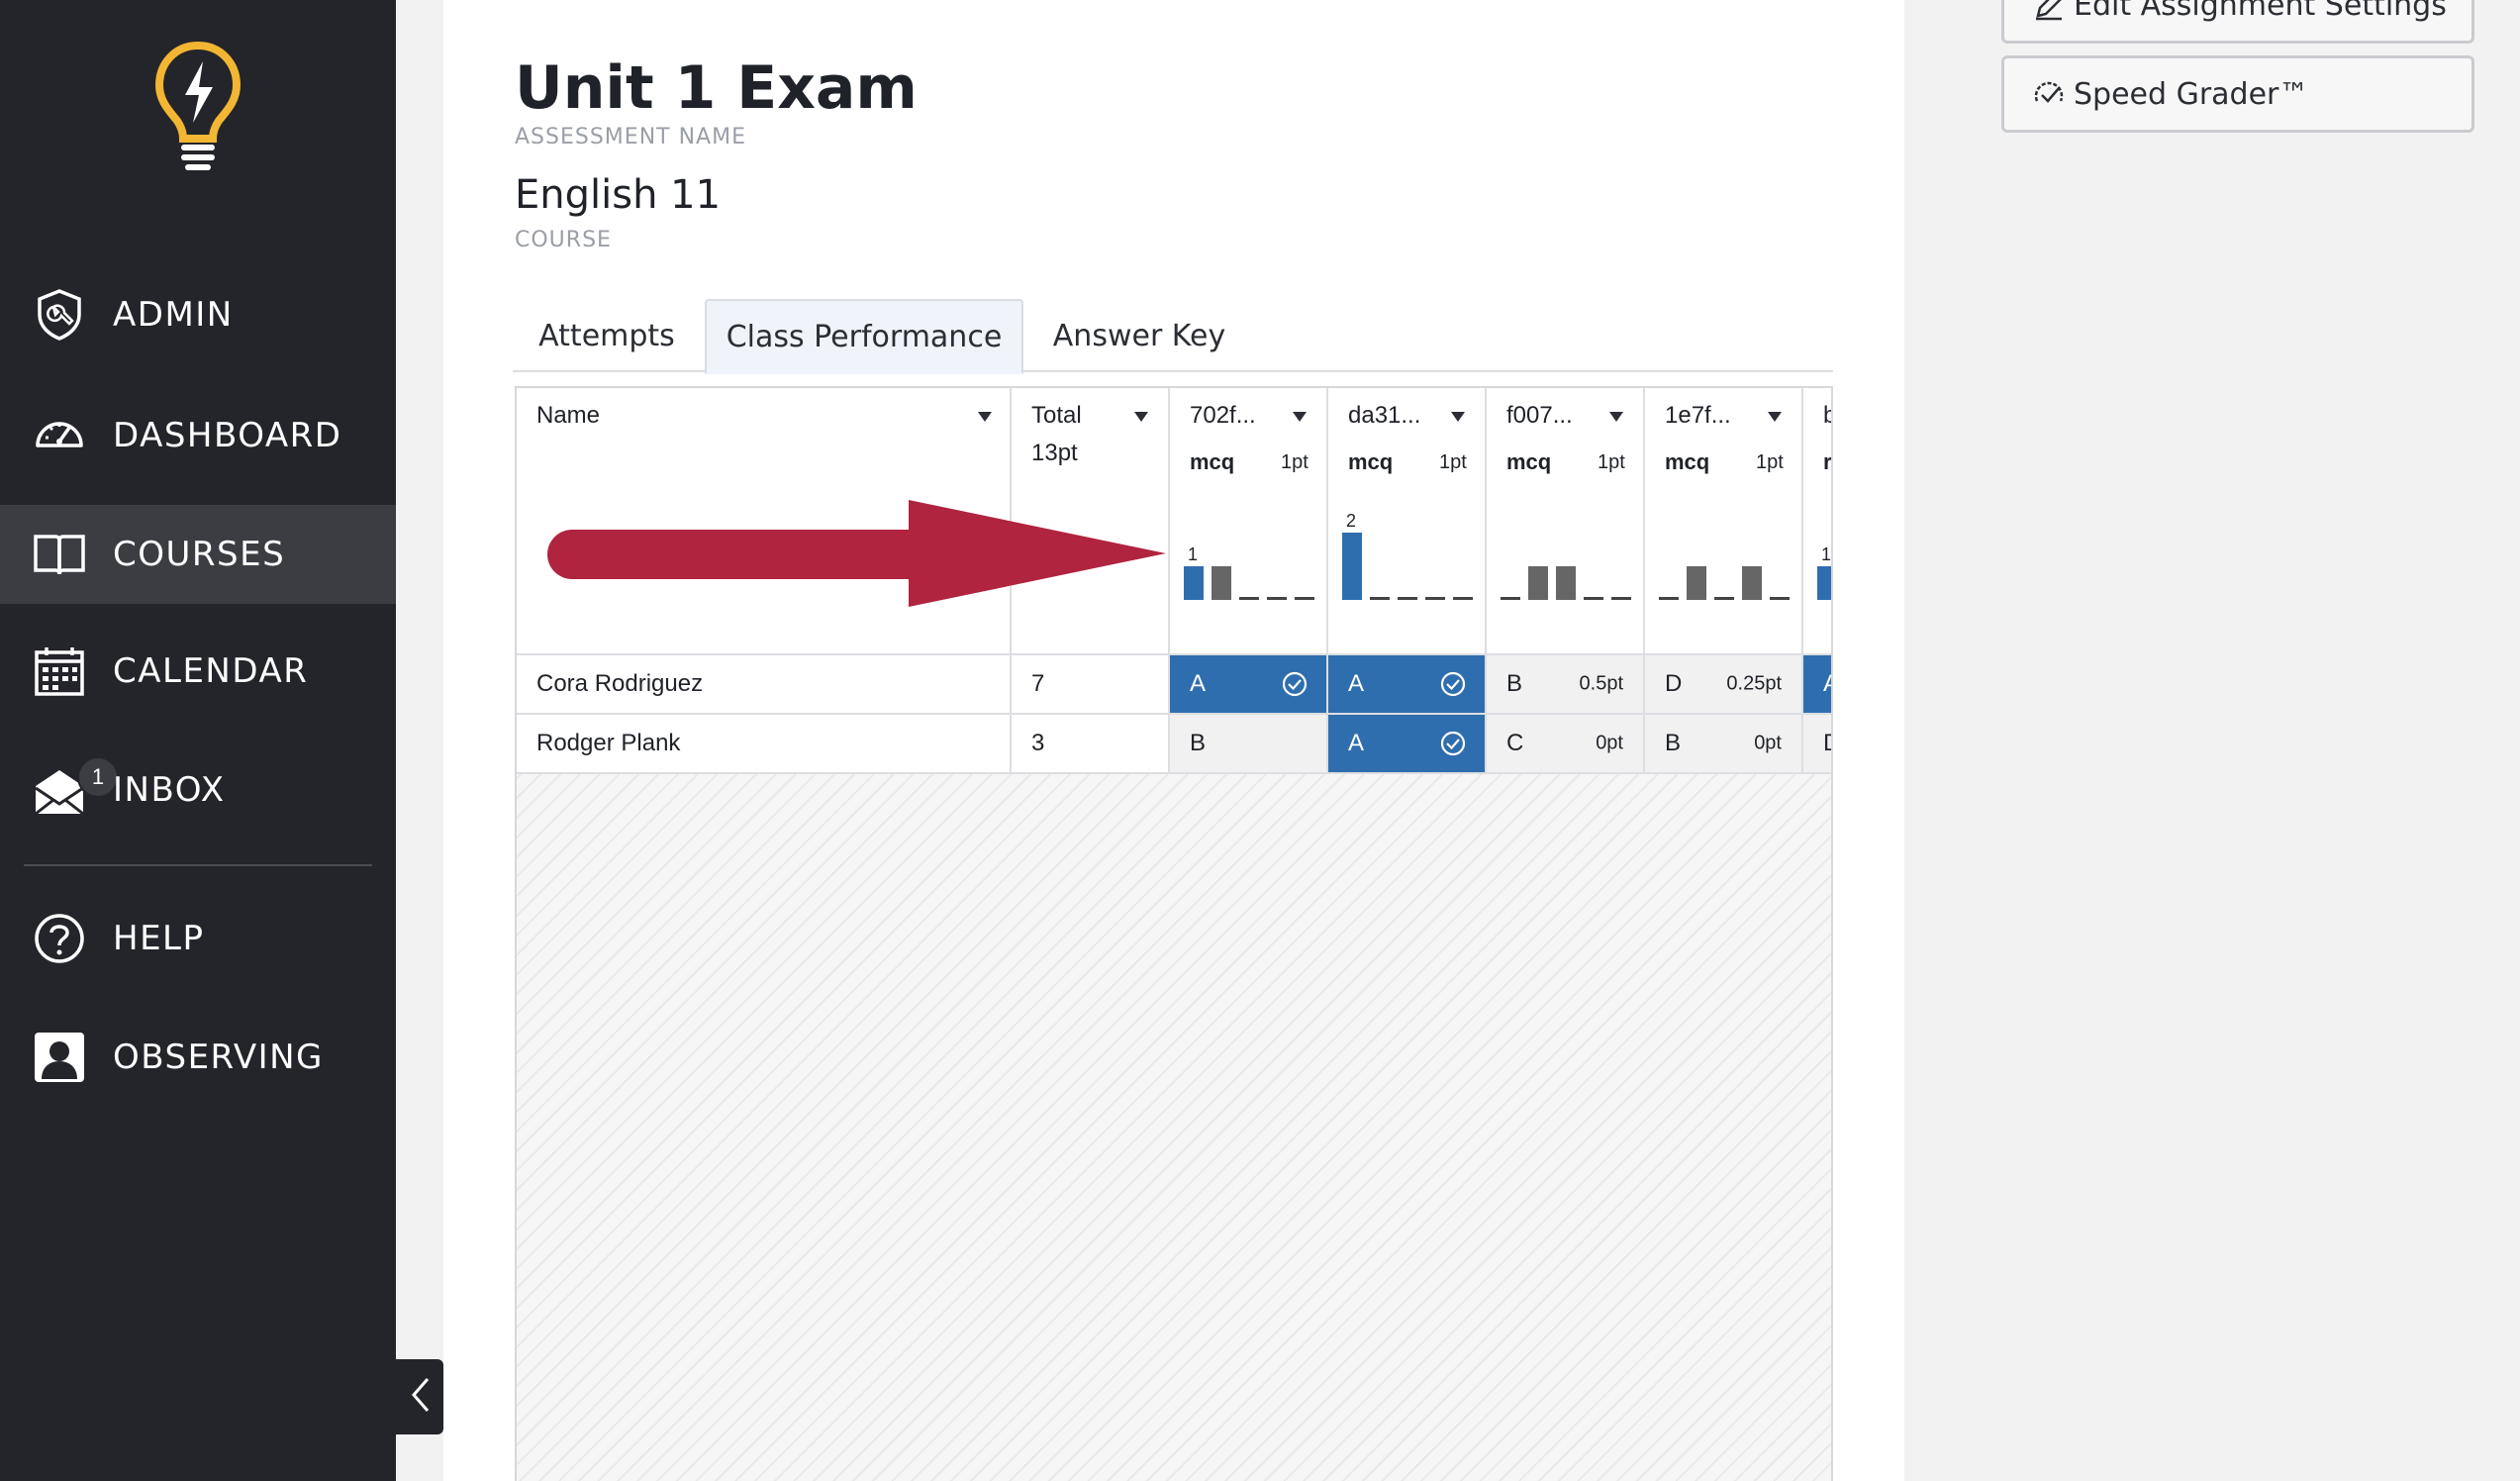 The width and height of the screenshot is (2520, 1481). I want to click on answer-cell: B, so click(1249, 745).